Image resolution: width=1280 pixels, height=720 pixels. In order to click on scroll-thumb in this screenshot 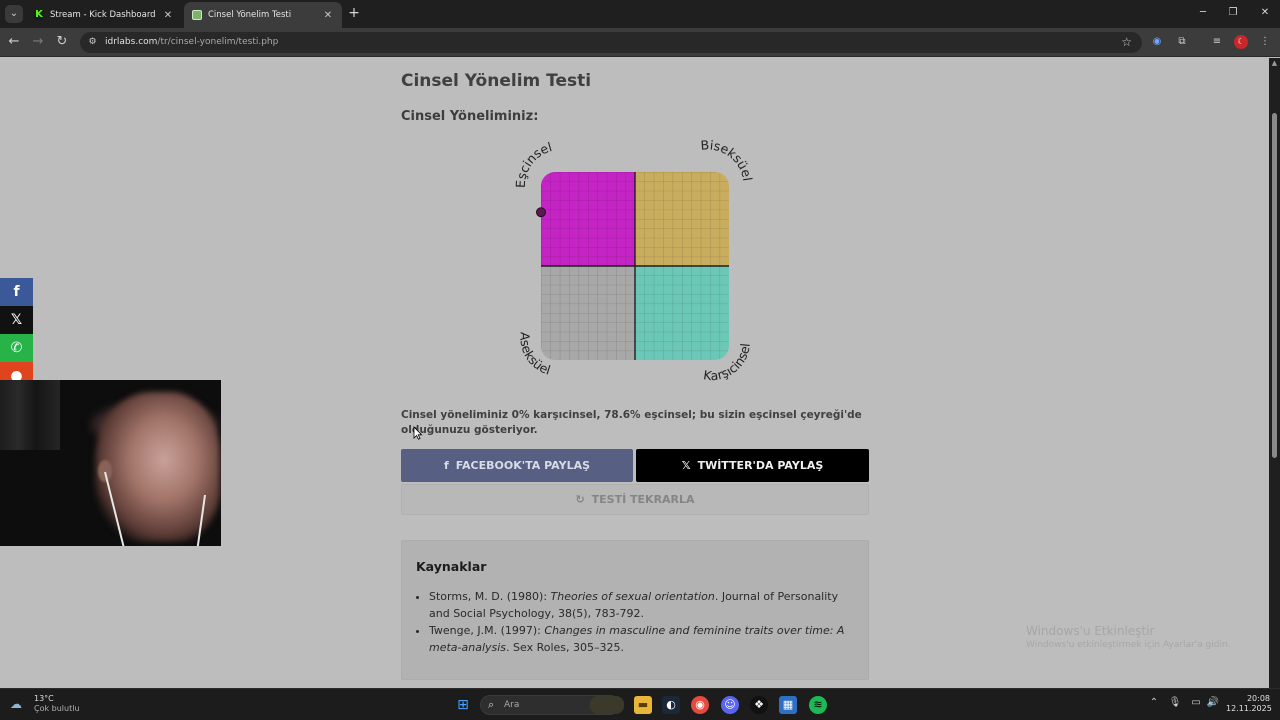, I will do `click(1274, 285)`.